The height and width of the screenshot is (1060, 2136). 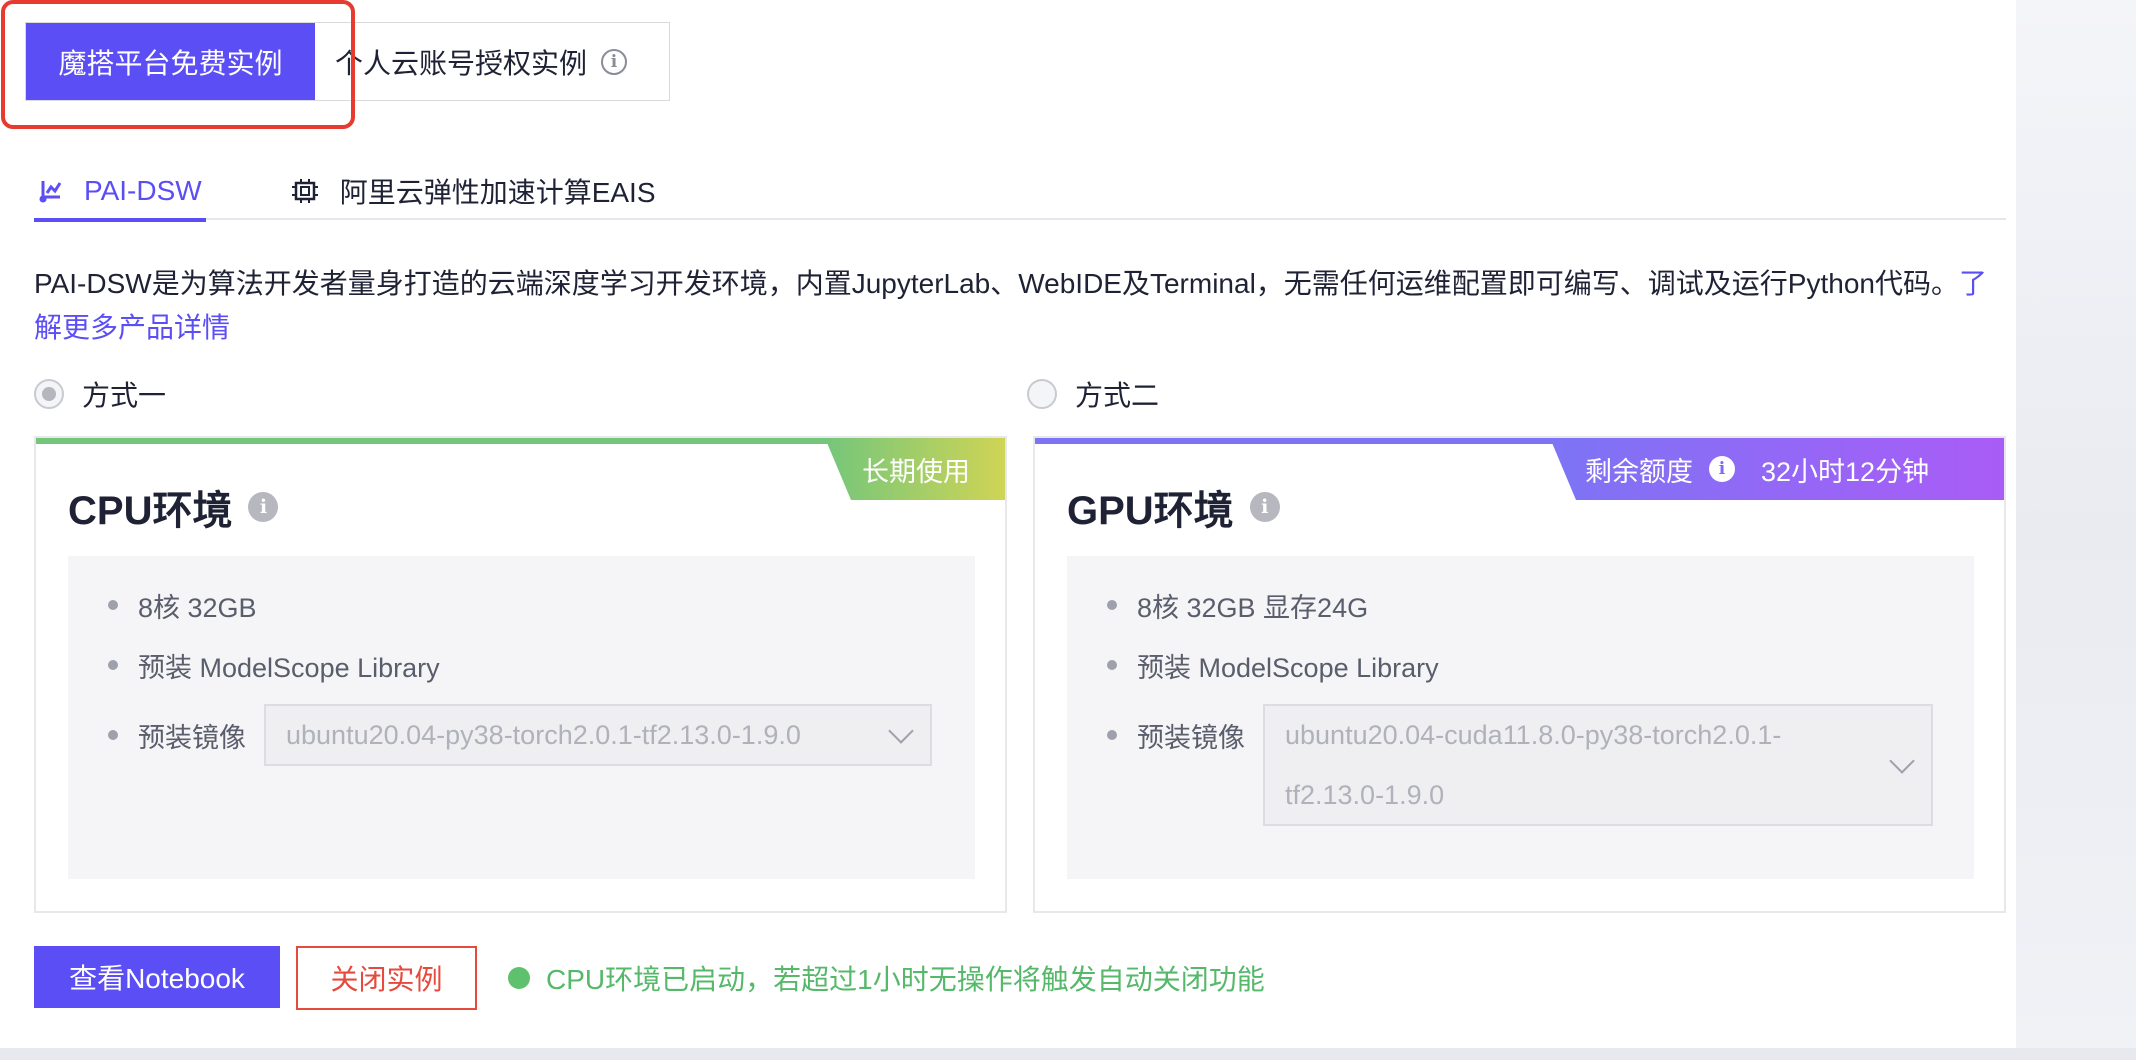 What do you see at coordinates (197, 607) in the screenshot?
I see `cpu-spec-text: 8核 32GB` at bounding box center [197, 607].